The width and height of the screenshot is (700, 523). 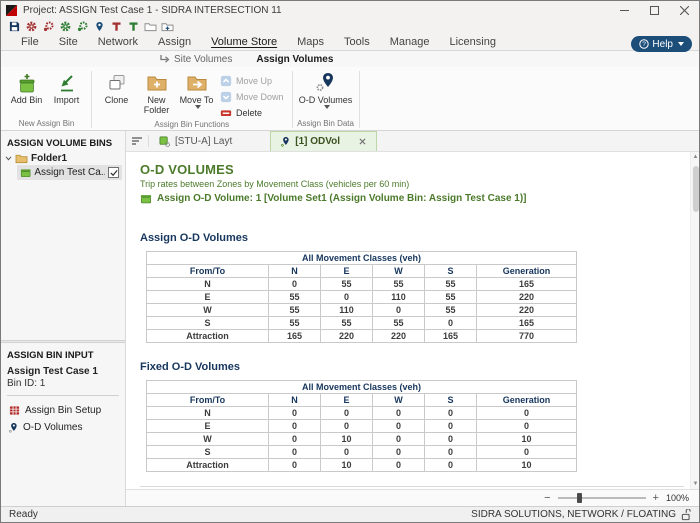 I want to click on network-settings-button, so click(x=65, y=26).